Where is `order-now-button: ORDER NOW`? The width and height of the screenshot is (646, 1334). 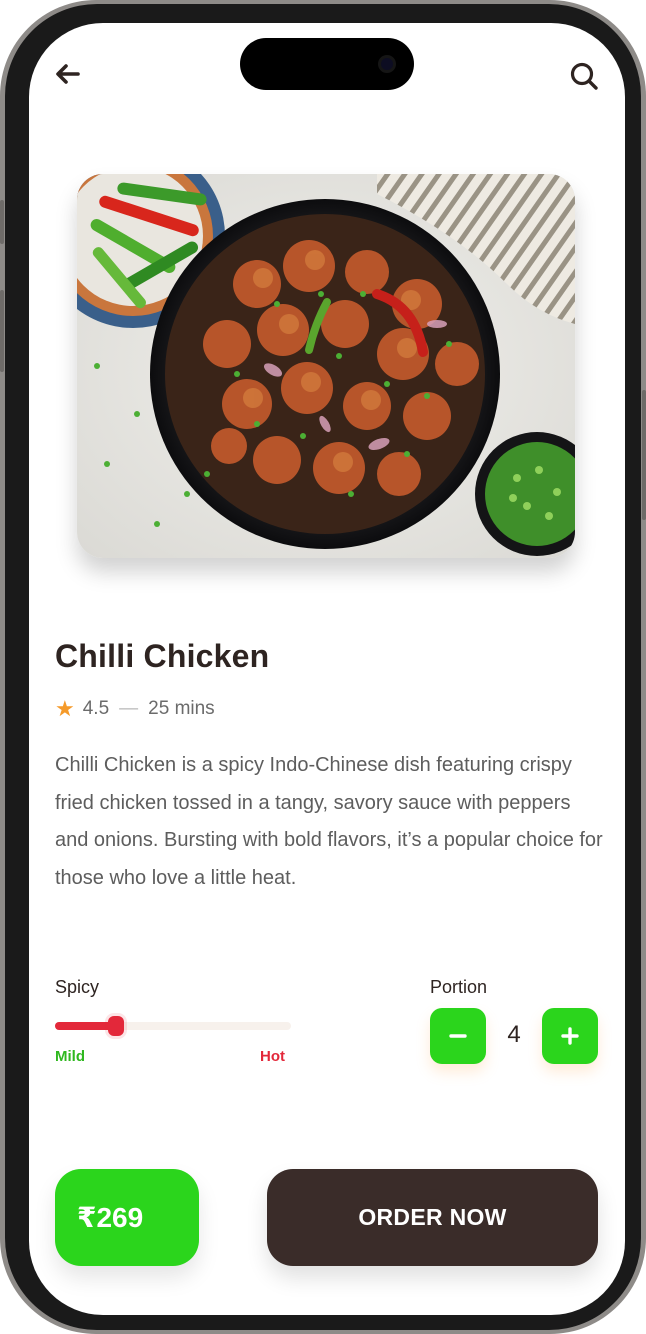
order-now-button: ORDER NOW is located at coordinates (432, 1217).